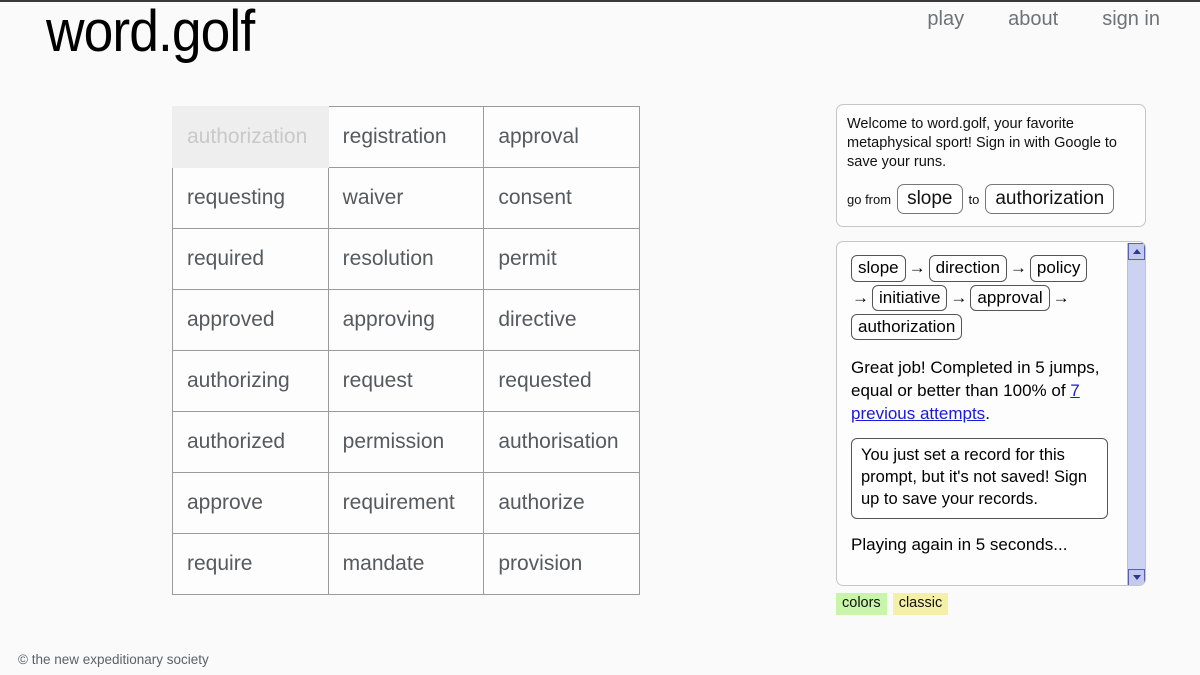 The image size is (1200, 675). I want to click on word-cell: require, so click(250, 564).